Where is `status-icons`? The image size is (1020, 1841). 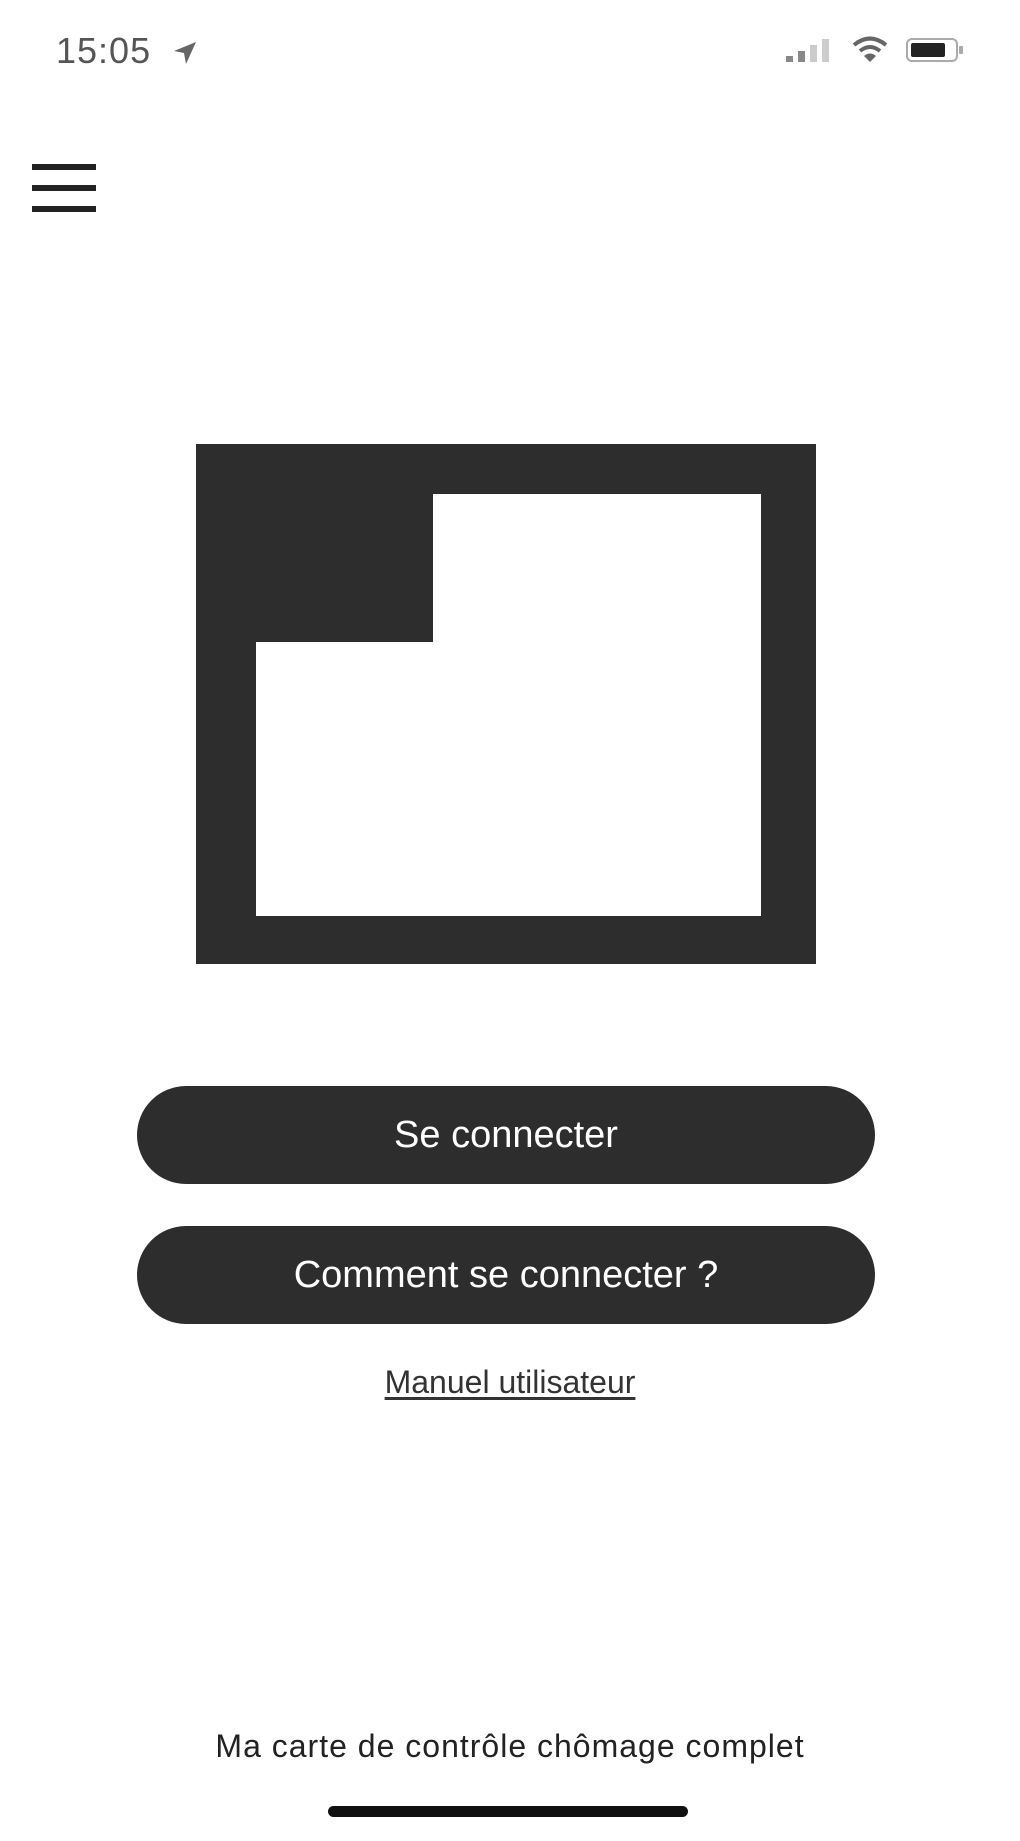 status-icons is located at coordinates (874, 52).